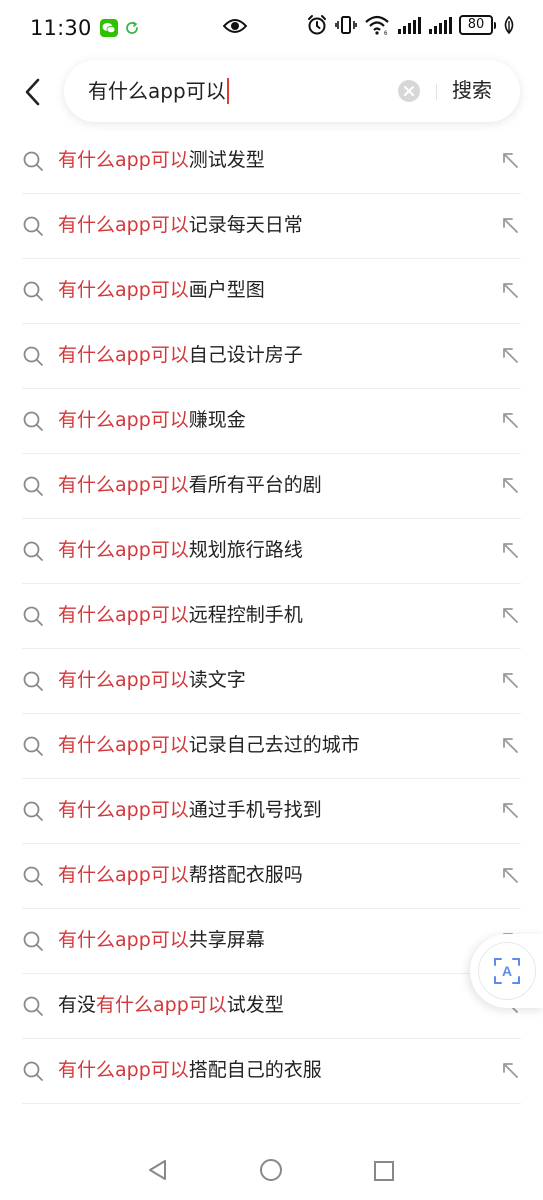 The image size is (543, 1200). I want to click on status-icons: 6 80, so click(410, 25).